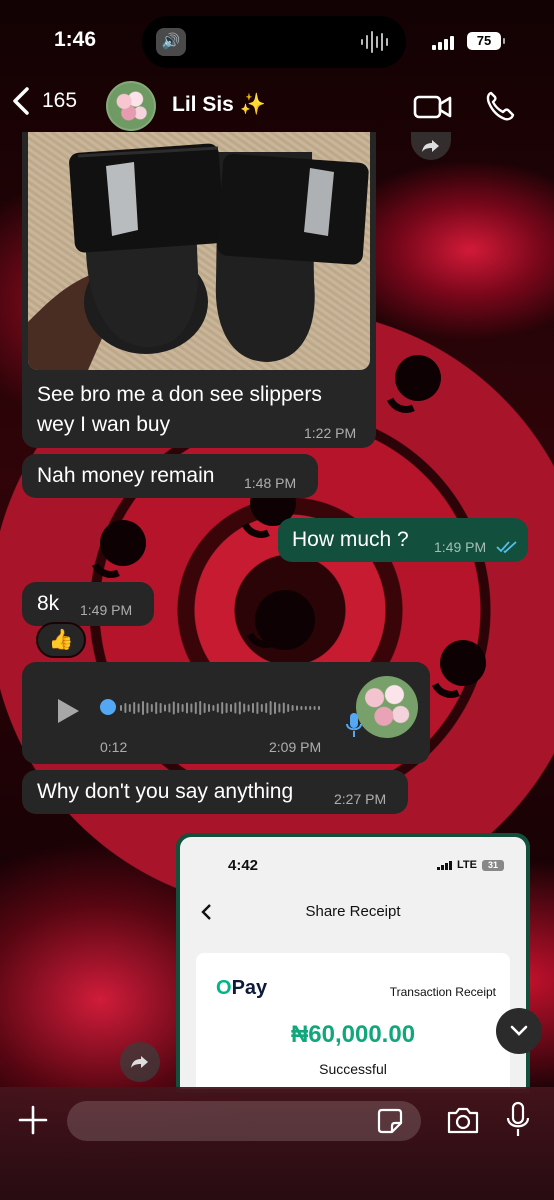  What do you see at coordinates (104, 424) in the screenshot?
I see `message-text: wey I wan buy` at bounding box center [104, 424].